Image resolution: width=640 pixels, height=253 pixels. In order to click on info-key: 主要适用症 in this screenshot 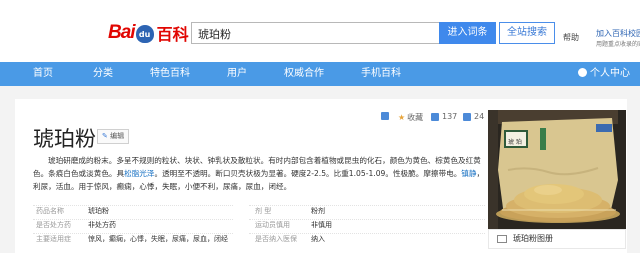, I will do `click(53, 239)`.